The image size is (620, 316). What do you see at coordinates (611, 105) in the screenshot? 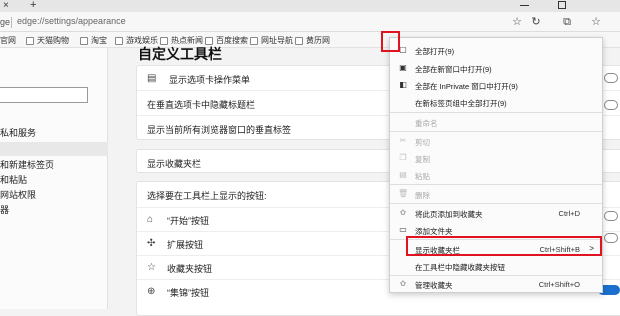
I see `toggle-vertical-hide-title` at bounding box center [611, 105].